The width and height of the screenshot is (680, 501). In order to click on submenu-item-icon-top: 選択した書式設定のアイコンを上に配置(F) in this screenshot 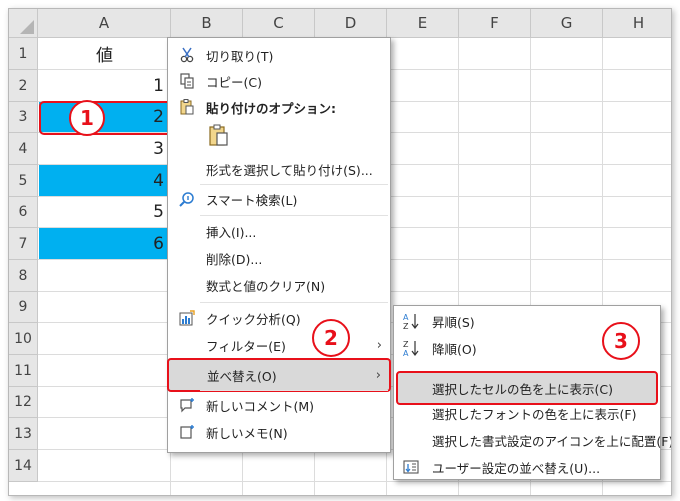, I will do `click(532, 440)`.